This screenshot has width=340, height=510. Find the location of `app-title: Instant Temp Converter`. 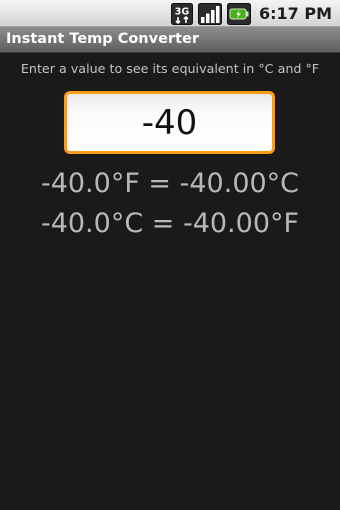

app-title: Instant Temp Converter is located at coordinates (102, 39).